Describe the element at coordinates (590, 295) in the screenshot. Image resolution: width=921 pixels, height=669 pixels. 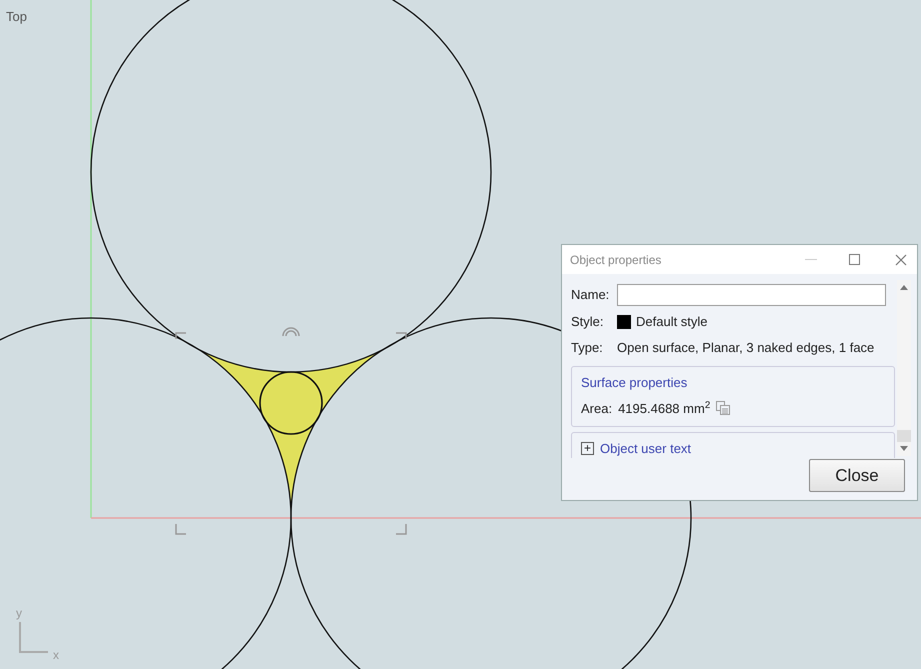
I see `field-label: Name:` at that location.